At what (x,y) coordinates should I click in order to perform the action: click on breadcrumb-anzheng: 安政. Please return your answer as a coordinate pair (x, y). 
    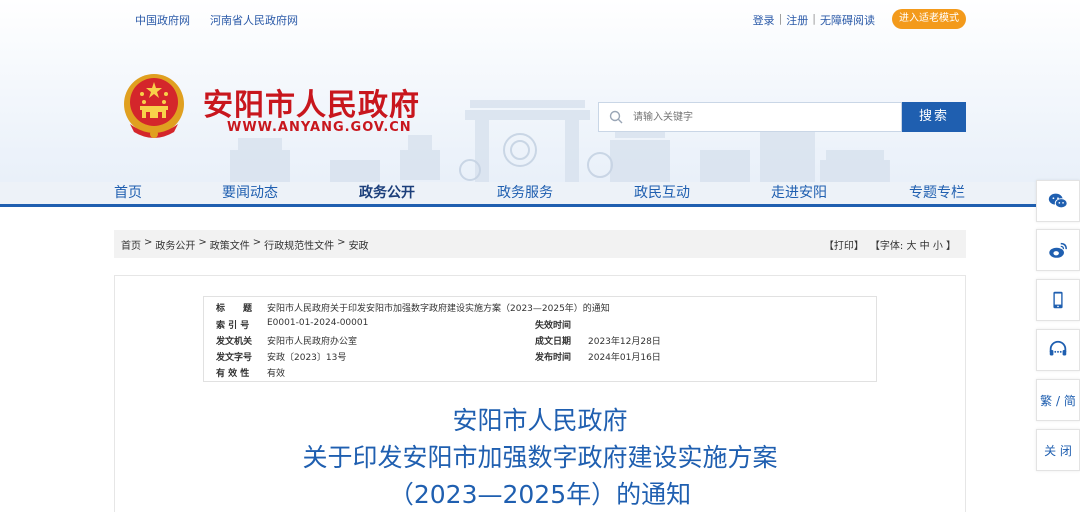
    Looking at the image, I should click on (359, 244).